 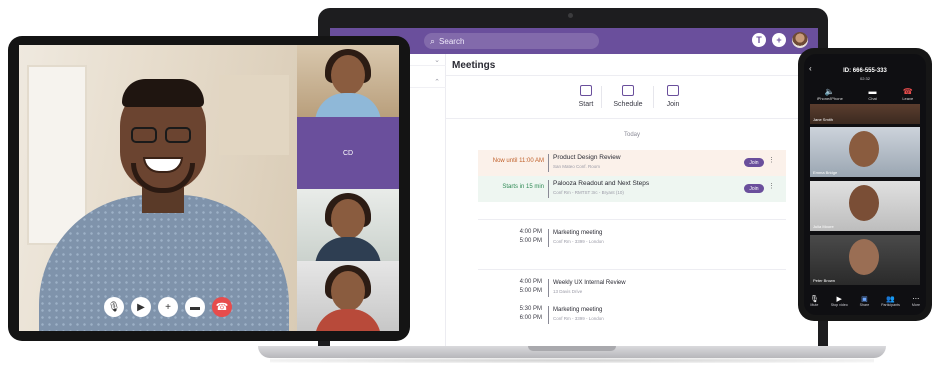 I want to click on leave-button: ☎ Leave, so click(x=907, y=94).